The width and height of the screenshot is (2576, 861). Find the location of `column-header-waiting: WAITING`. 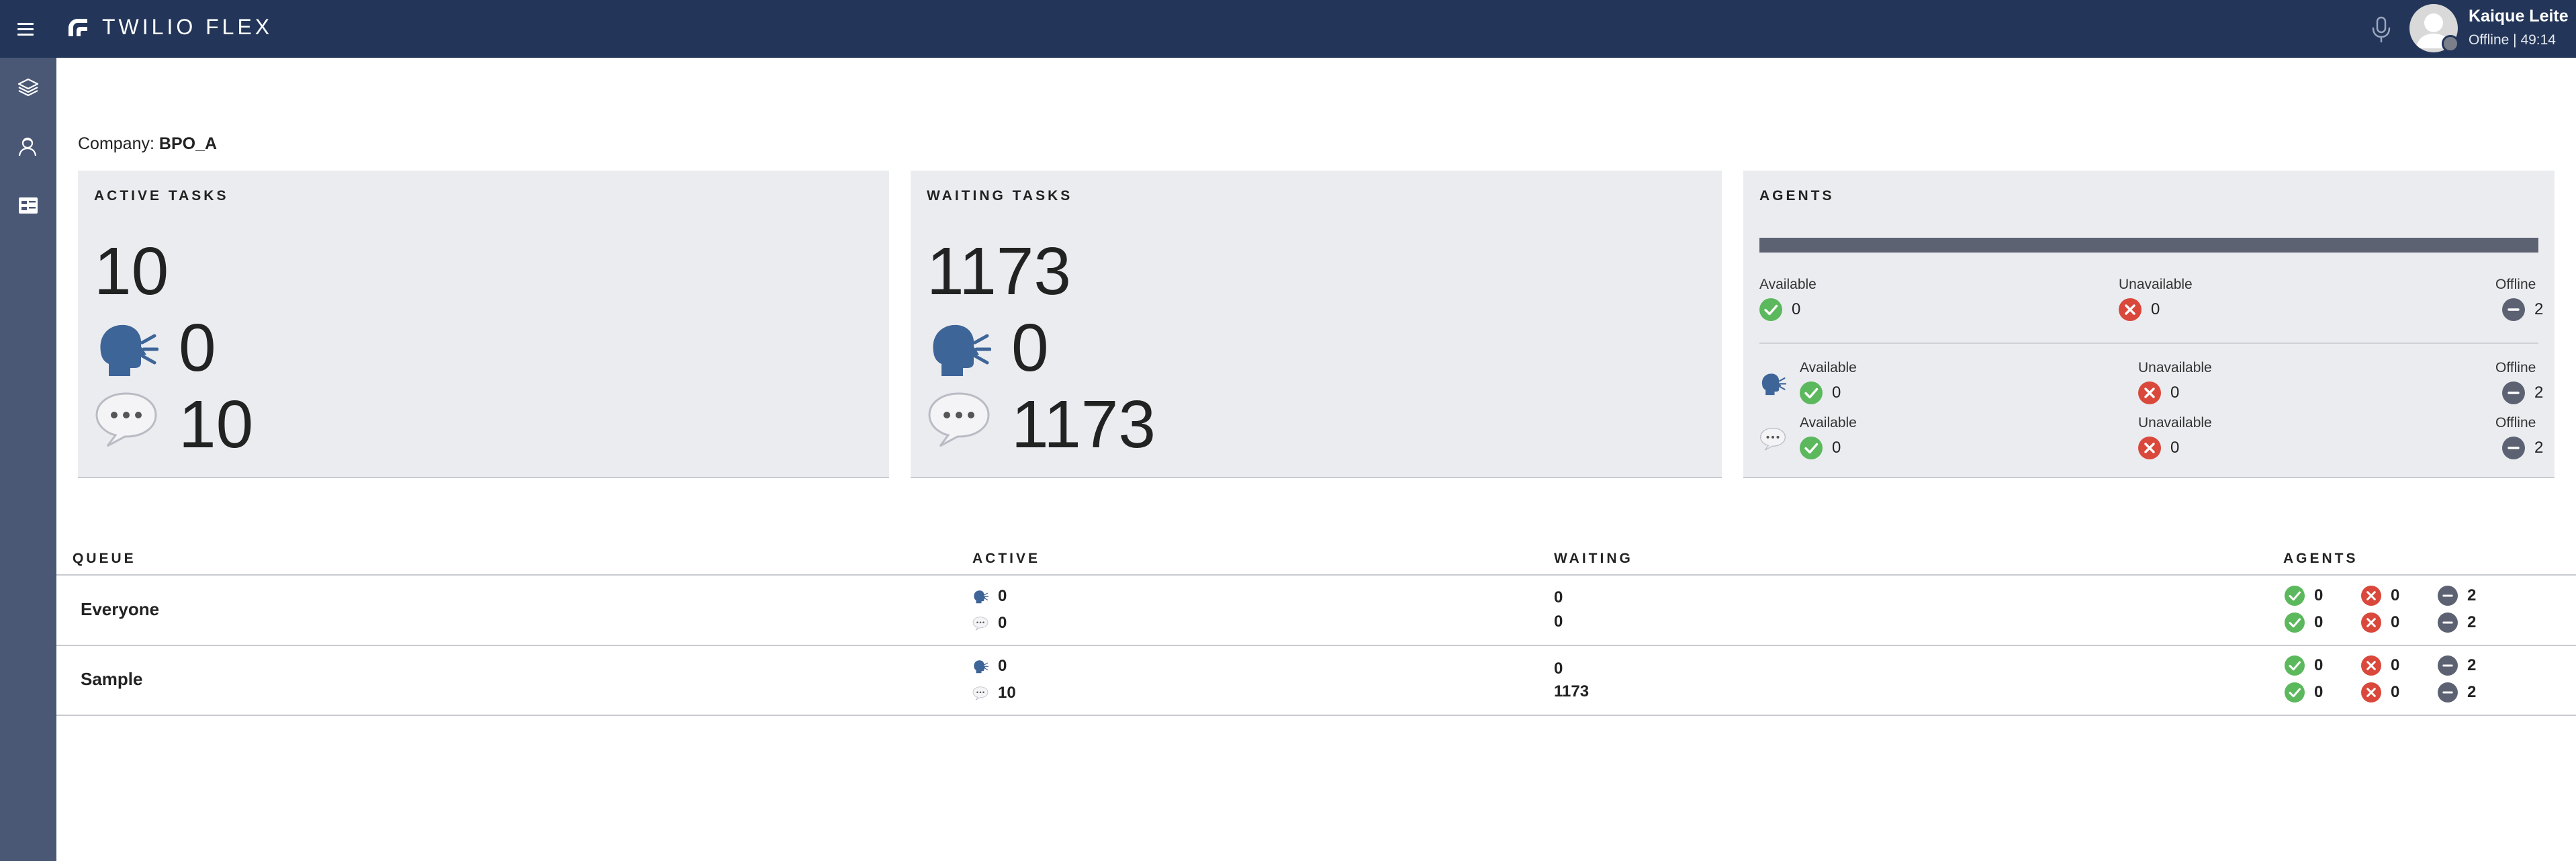

column-header-waiting: WAITING is located at coordinates (1593, 559).